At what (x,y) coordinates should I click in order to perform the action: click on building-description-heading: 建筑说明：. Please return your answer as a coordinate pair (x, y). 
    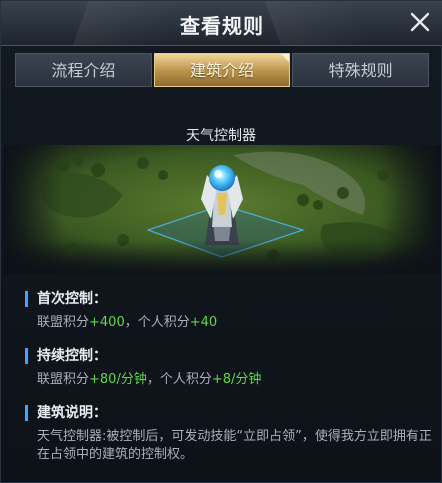
    Looking at the image, I should click on (228, 413).